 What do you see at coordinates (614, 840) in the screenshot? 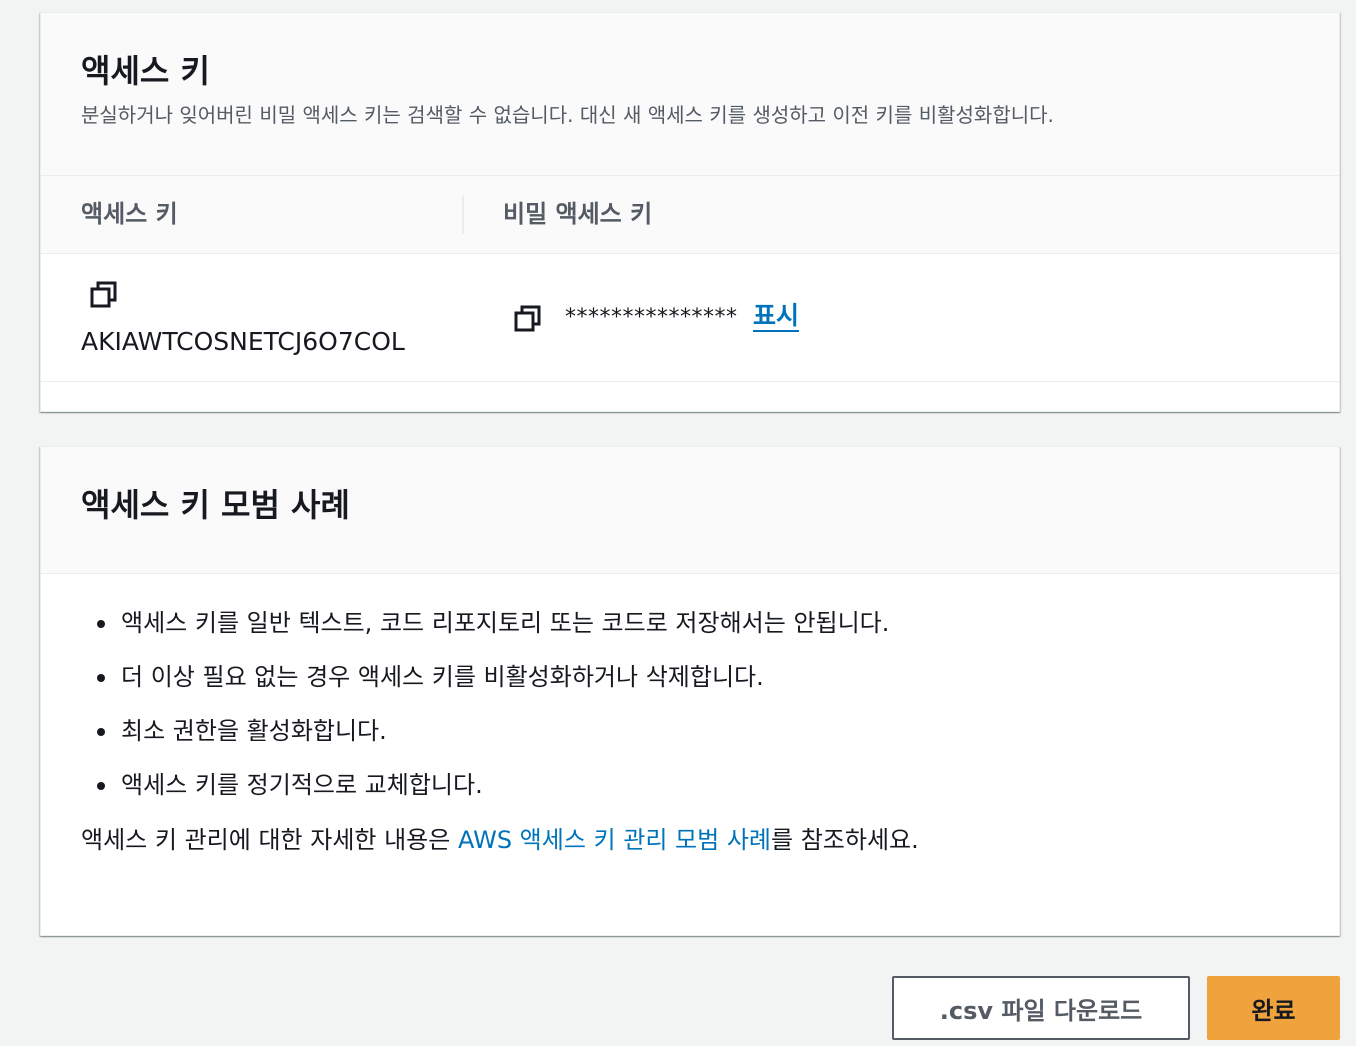
I see `best-practices-link: AWS 액세스 키 관리 모범 사례` at bounding box center [614, 840].